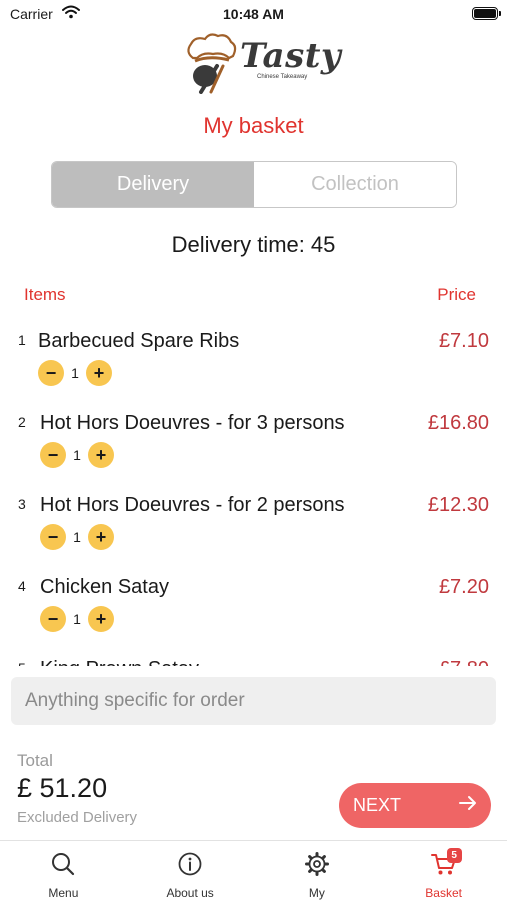 The width and height of the screenshot is (507, 901). Describe the element at coordinates (468, 805) in the screenshot. I see `arrow-right-icon` at that location.